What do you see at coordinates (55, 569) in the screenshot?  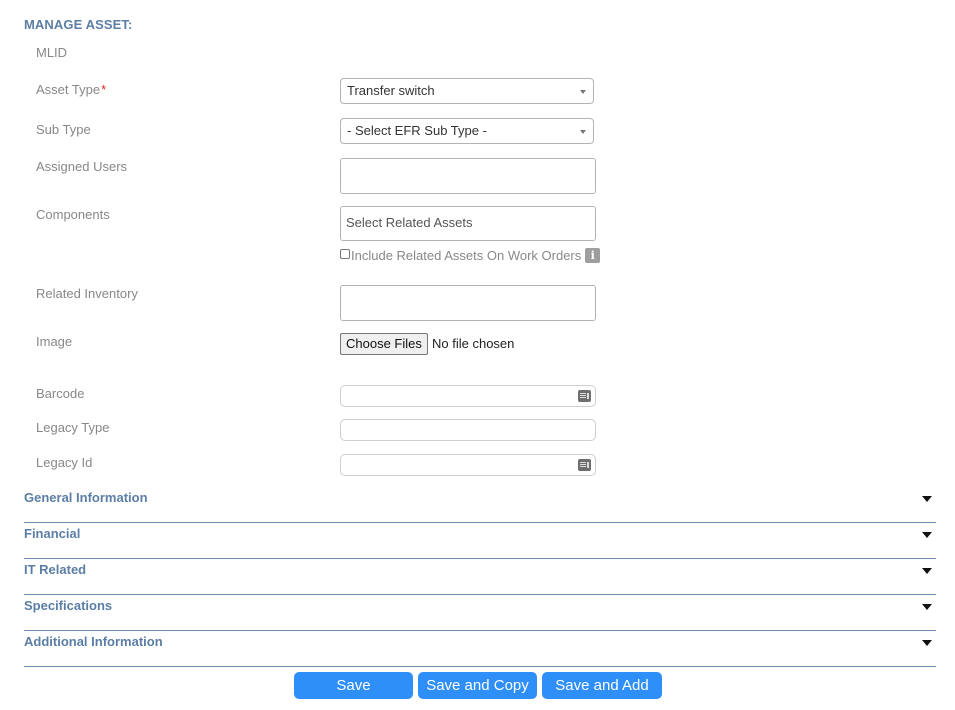 I see `section-label: IT Related` at bounding box center [55, 569].